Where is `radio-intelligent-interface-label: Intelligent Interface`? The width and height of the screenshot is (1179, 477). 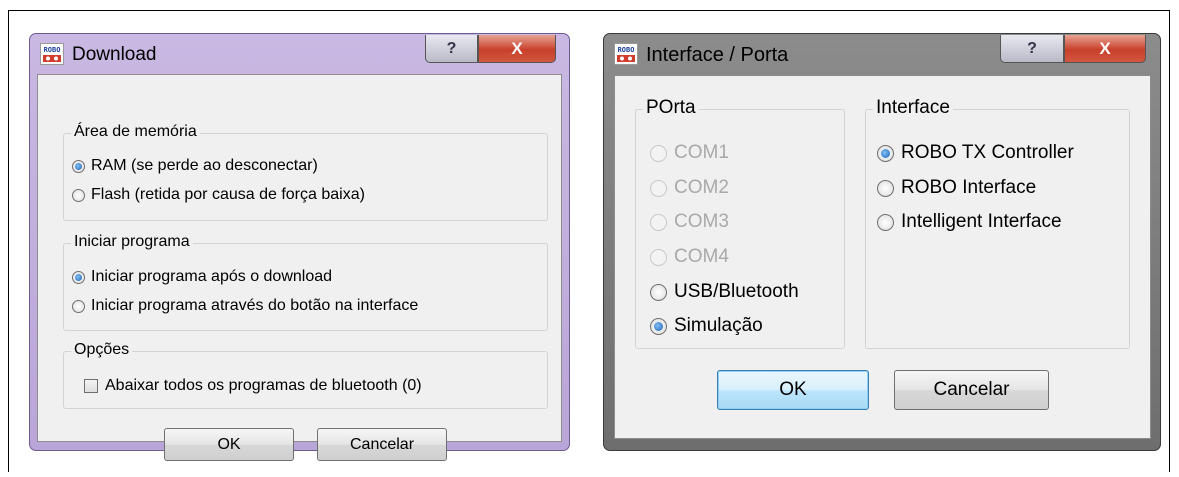 radio-intelligent-interface-label: Intelligent Interface is located at coordinates (981, 221).